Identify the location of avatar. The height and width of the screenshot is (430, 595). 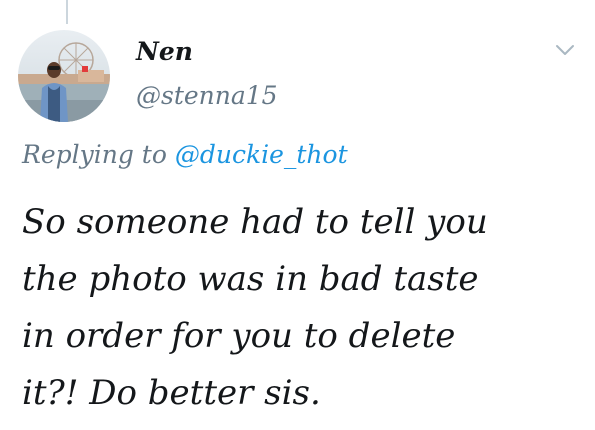
(64, 76).